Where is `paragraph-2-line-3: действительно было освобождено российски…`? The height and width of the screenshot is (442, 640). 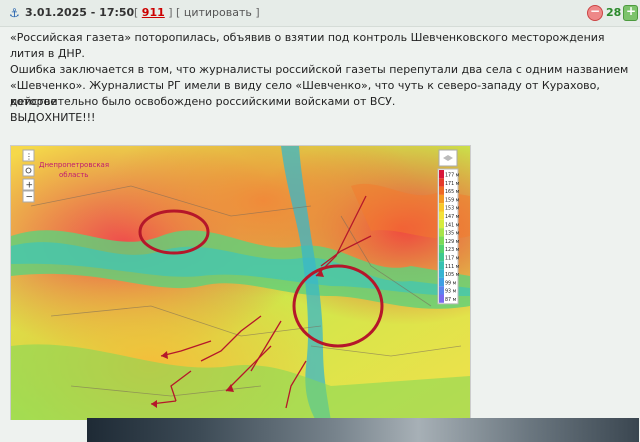 paragraph-2-line-3: действительно было освобождено российски… is located at coordinates (203, 101).